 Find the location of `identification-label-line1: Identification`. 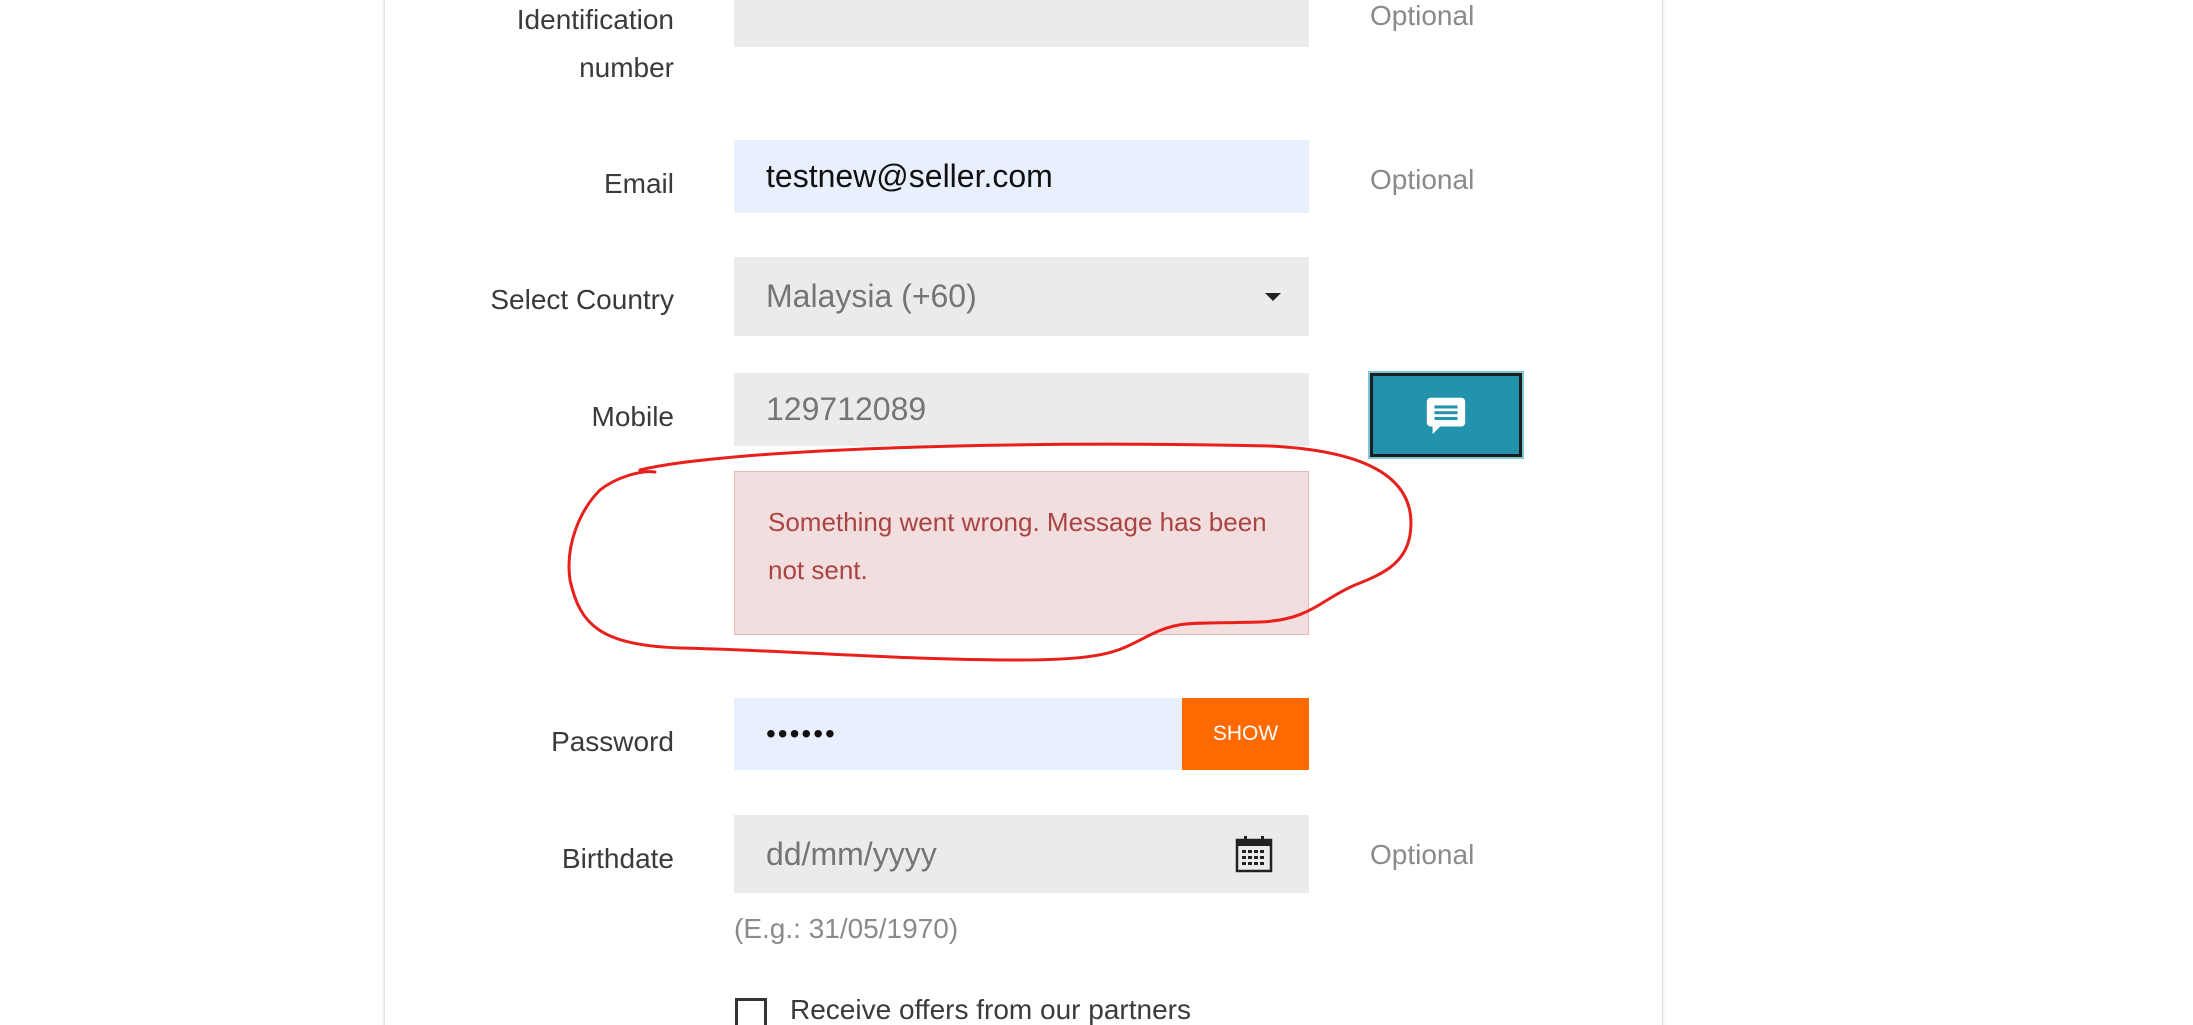

identification-label-line1: Identification is located at coordinates (595, 19).